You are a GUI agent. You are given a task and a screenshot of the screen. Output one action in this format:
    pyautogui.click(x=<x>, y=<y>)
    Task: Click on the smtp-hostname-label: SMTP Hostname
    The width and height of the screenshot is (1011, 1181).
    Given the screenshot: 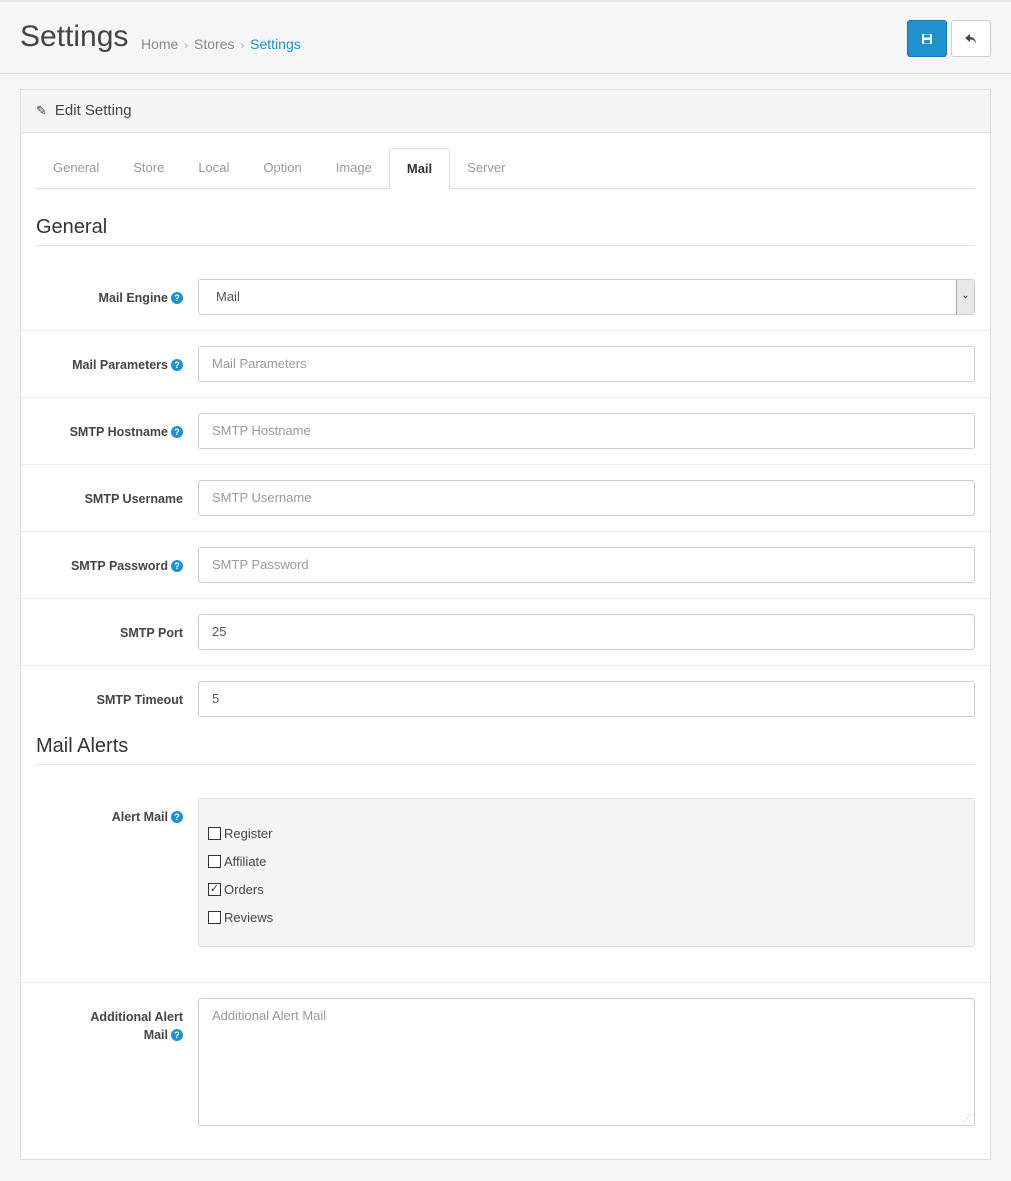 What is the action you would take?
    pyautogui.click(x=118, y=432)
    